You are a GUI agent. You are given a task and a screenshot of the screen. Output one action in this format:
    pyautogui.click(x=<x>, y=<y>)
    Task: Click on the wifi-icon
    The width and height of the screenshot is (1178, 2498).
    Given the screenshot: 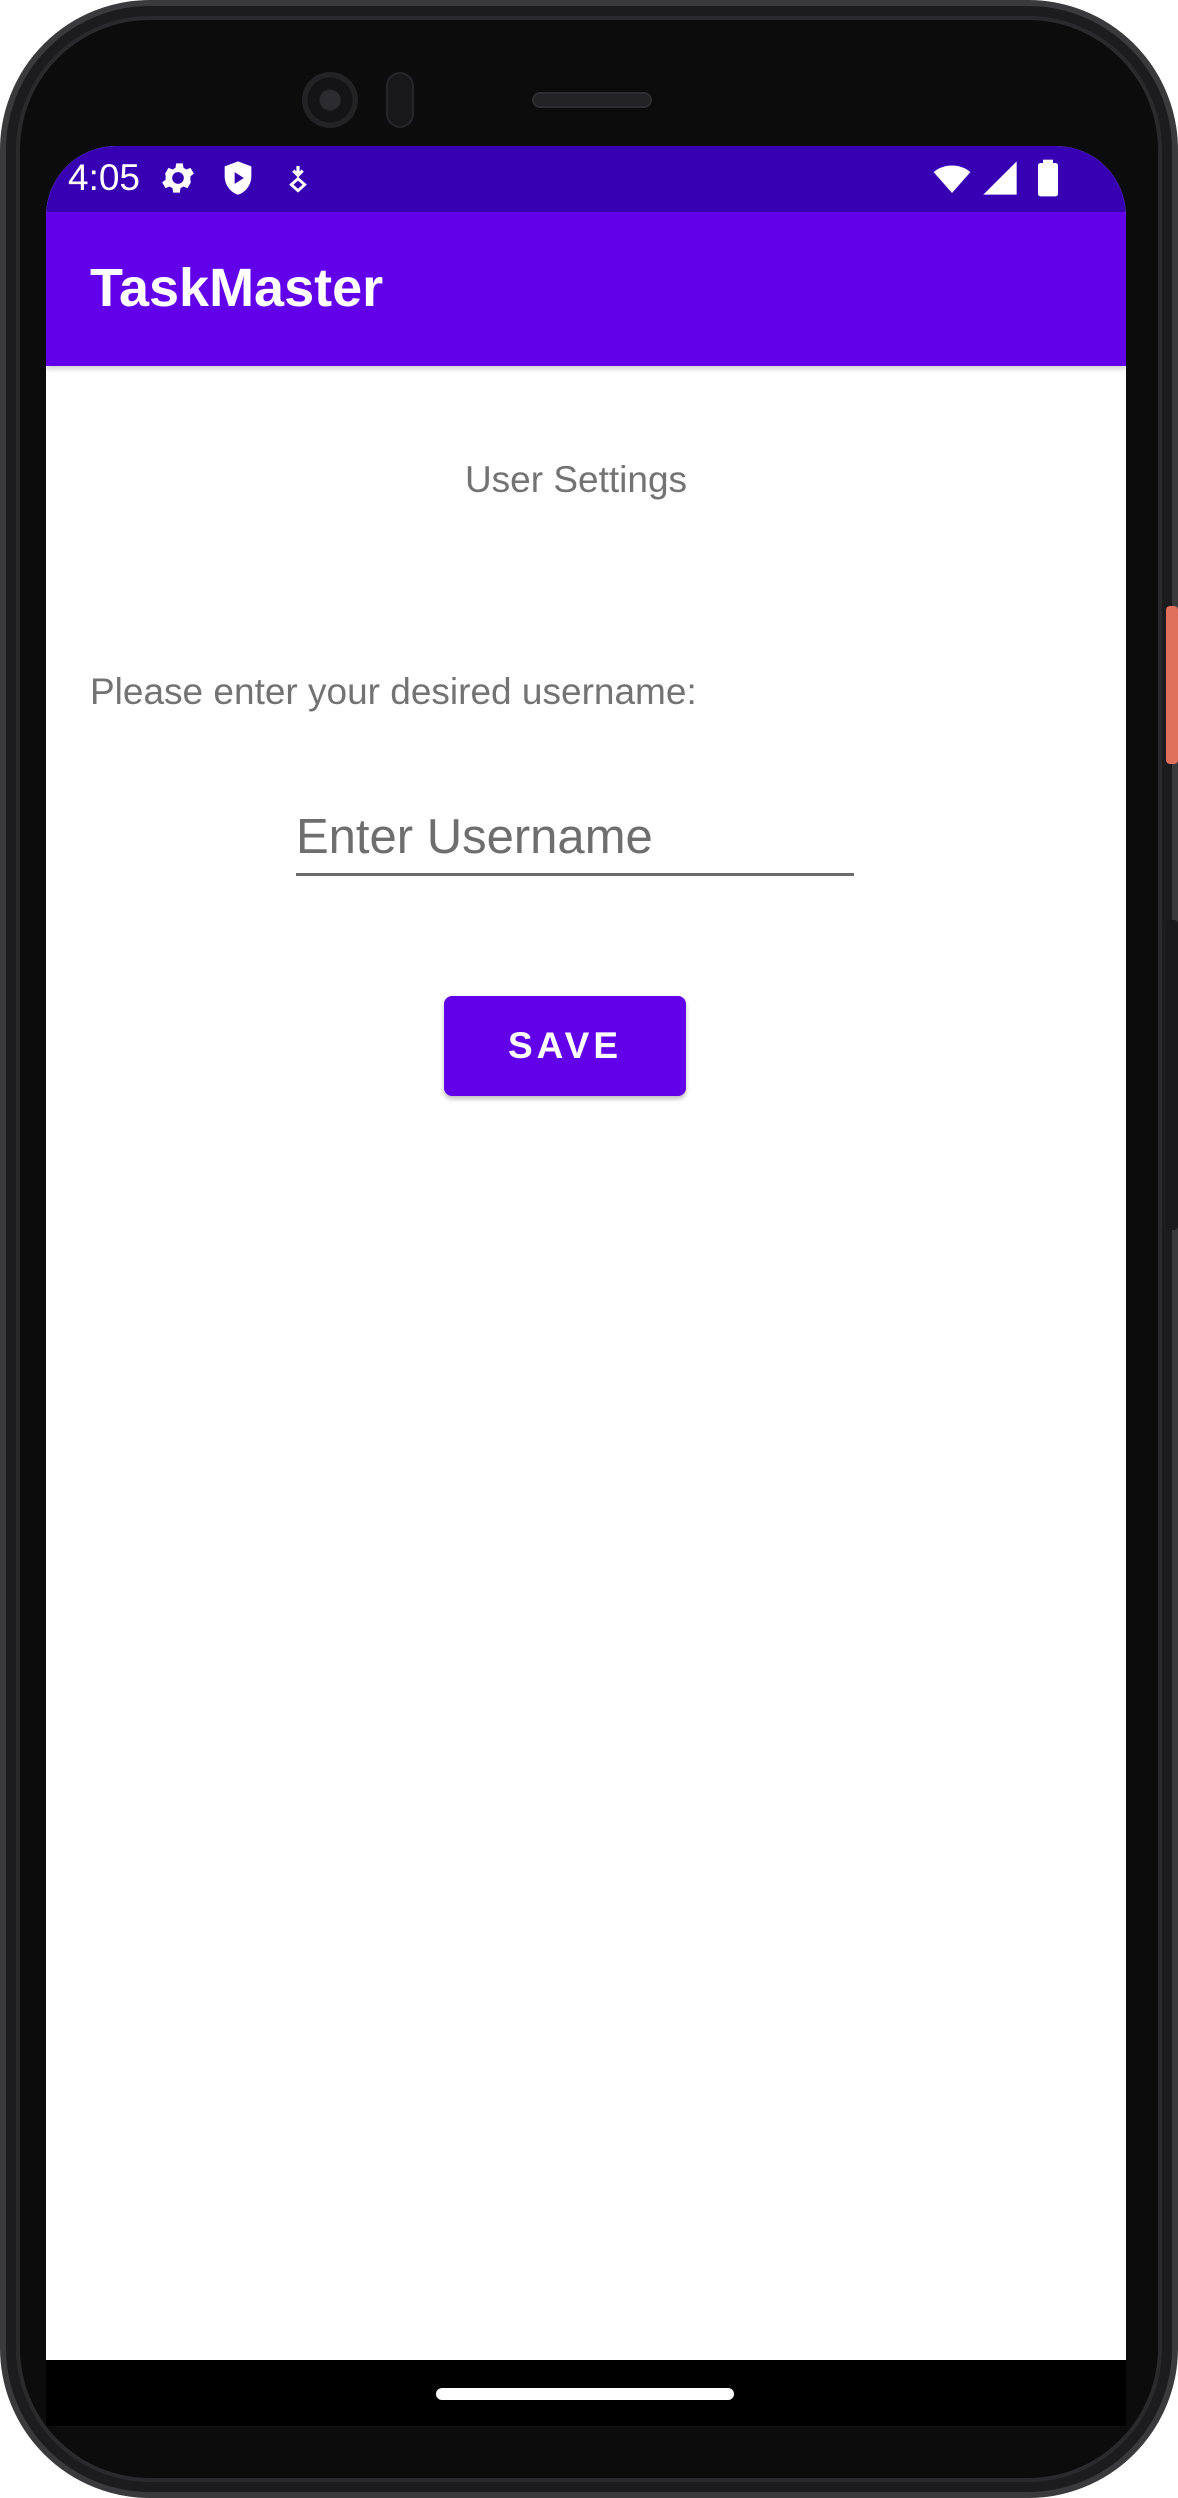 What is the action you would take?
    pyautogui.click(x=952, y=179)
    